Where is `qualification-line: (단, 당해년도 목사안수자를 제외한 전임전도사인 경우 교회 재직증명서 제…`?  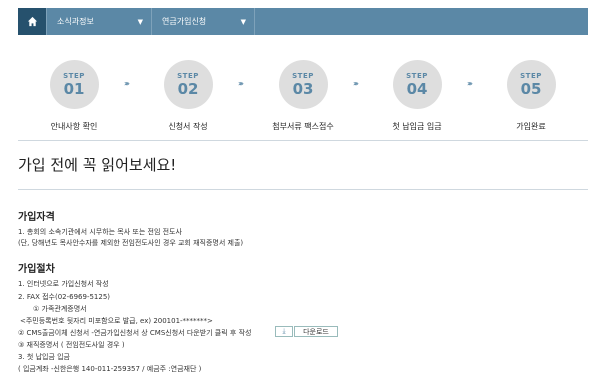 qualification-line: (단, 당해년도 목사안수자를 제외한 전임전도사인 경우 교회 재직증명서 제… is located at coordinates (131, 243).